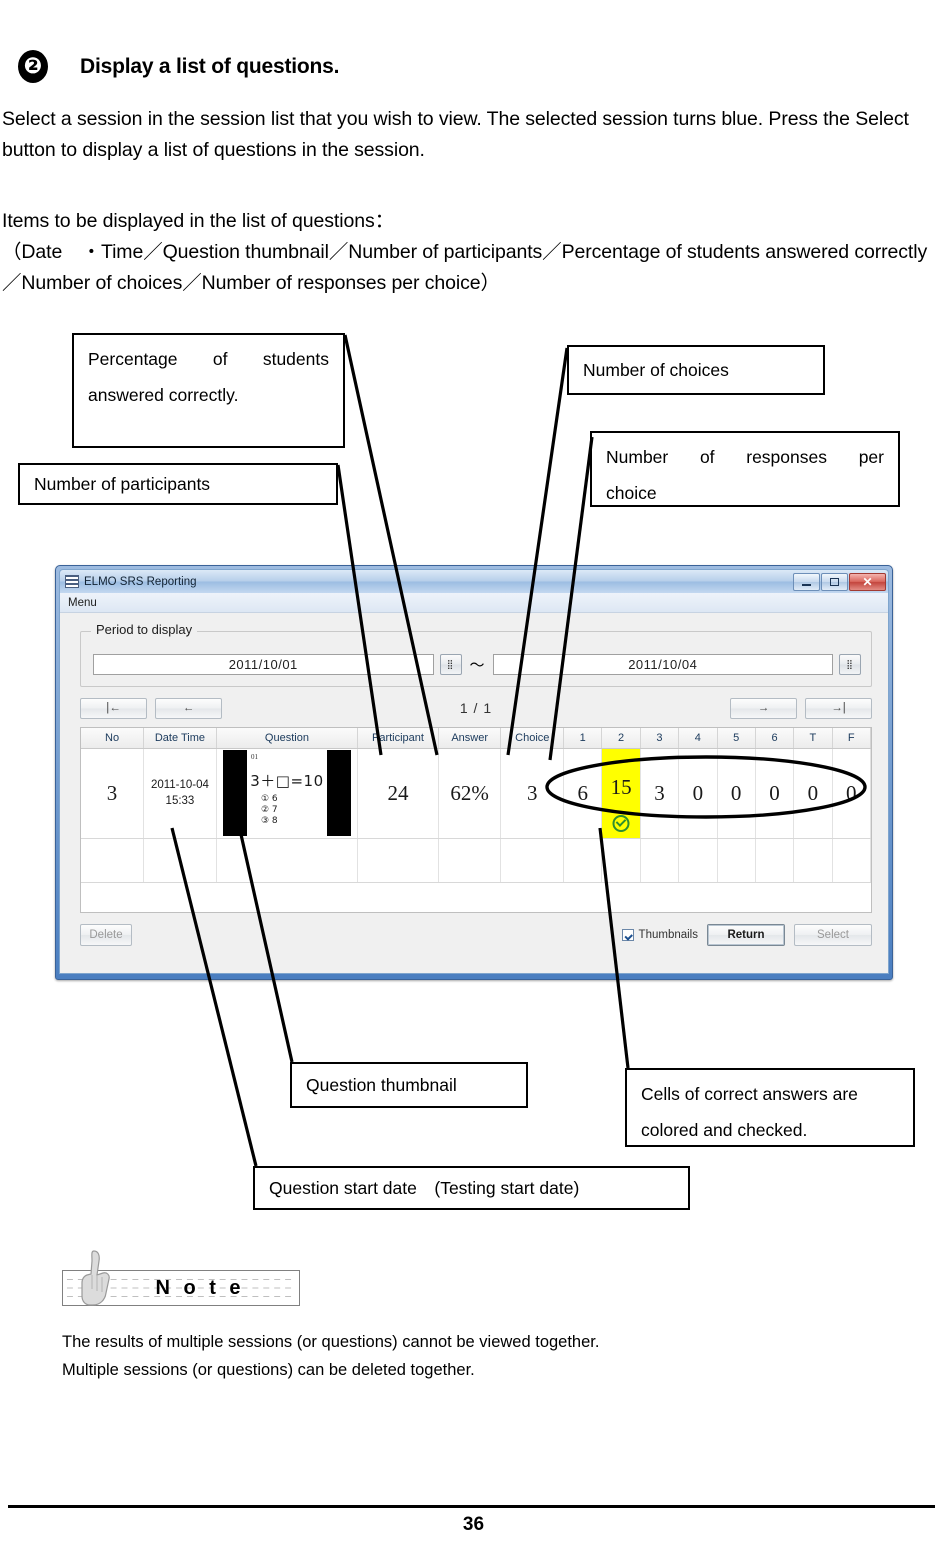 Image resolution: width=947 pixels, height=1560 pixels. What do you see at coordinates (745, 469) in the screenshot?
I see `callout-responses-per-choice: Number of responses per choice` at bounding box center [745, 469].